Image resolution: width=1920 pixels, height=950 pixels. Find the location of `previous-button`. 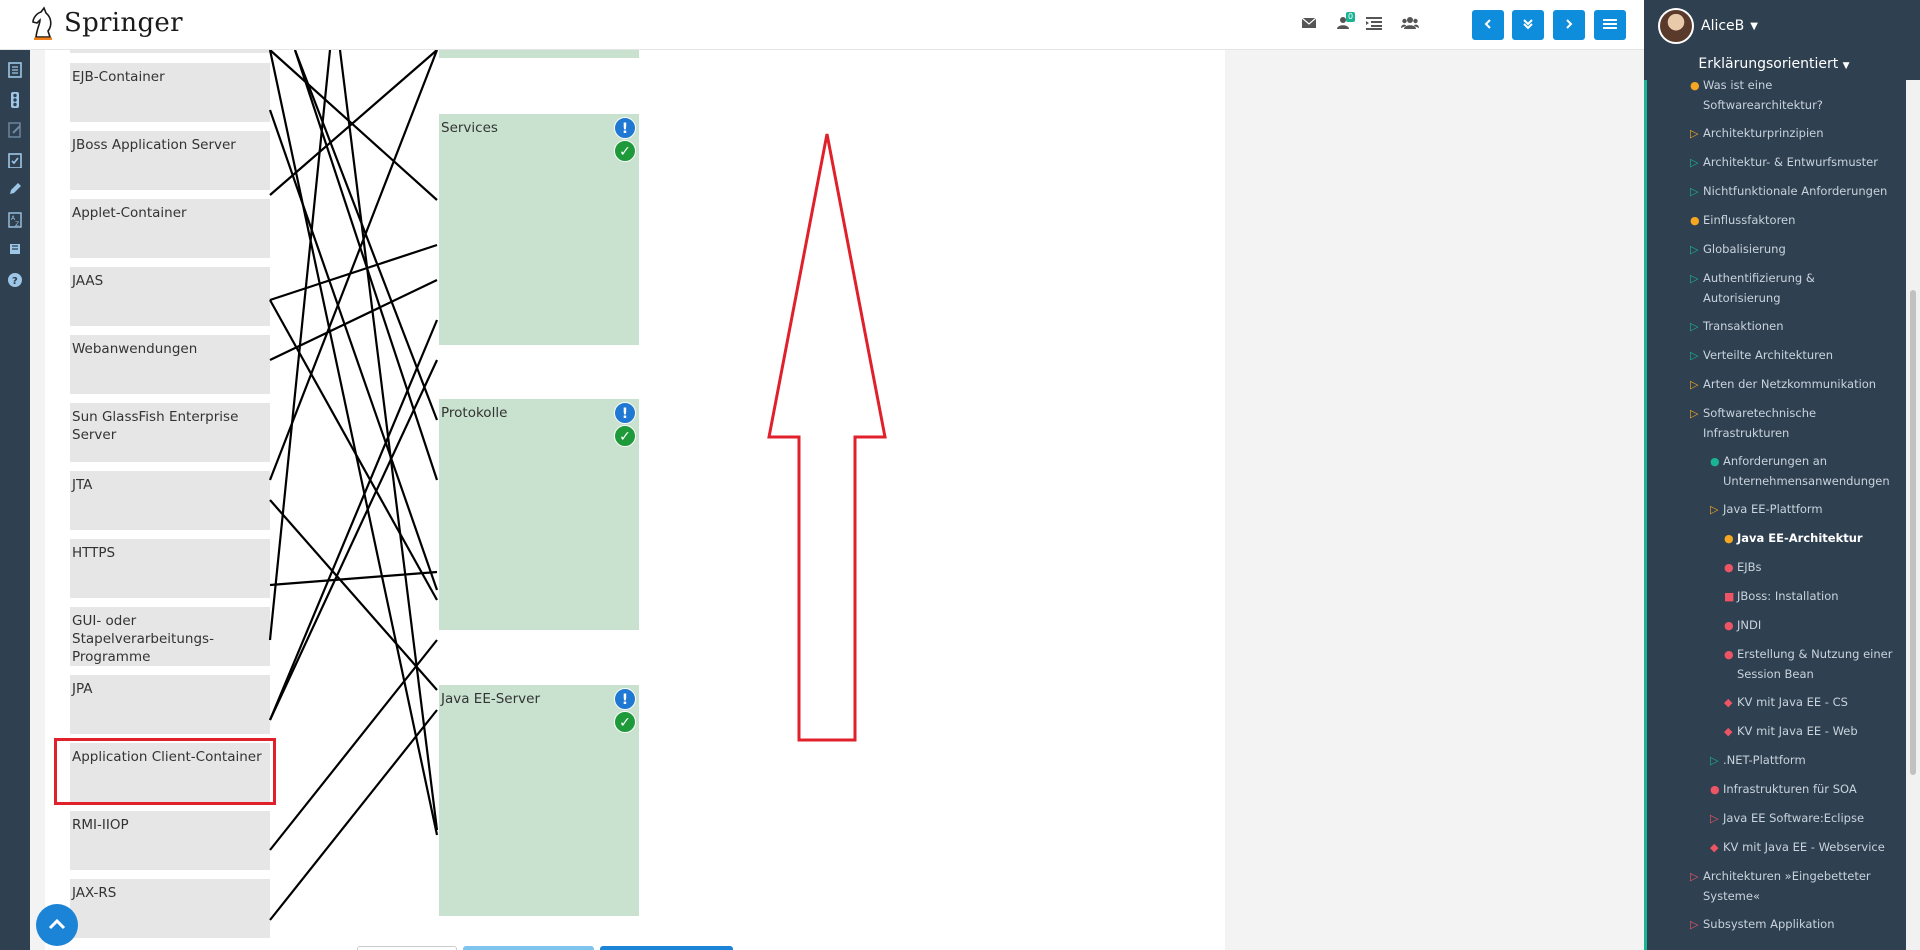

previous-button is located at coordinates (1488, 25).